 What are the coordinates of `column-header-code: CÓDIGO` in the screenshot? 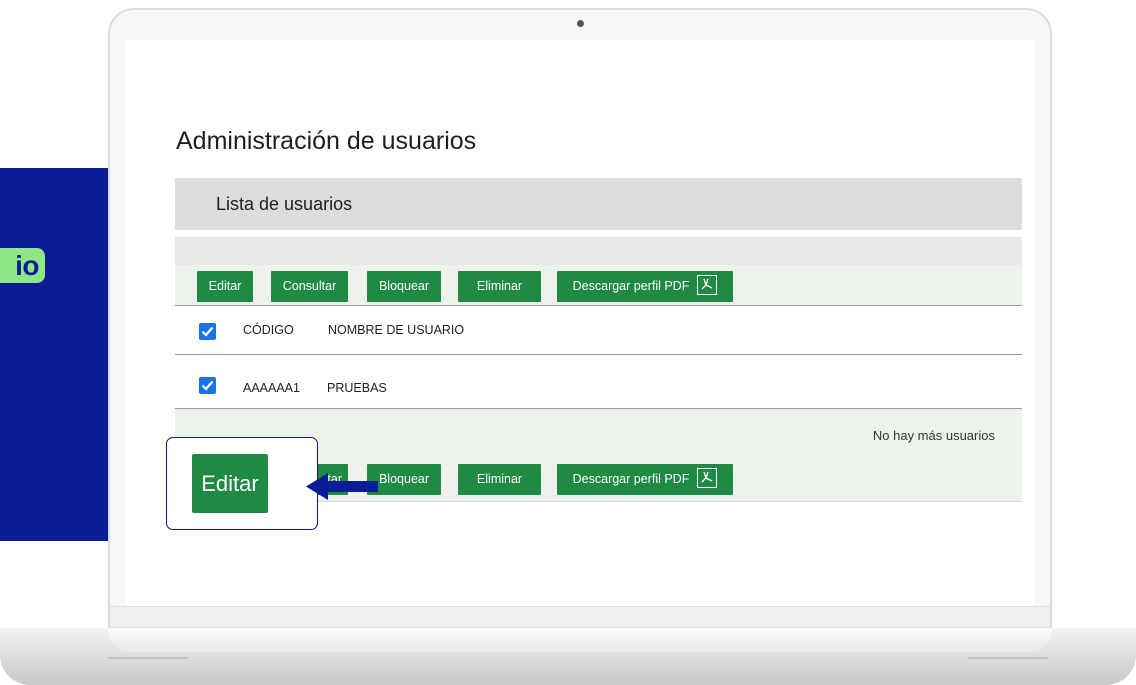 It's located at (268, 330).